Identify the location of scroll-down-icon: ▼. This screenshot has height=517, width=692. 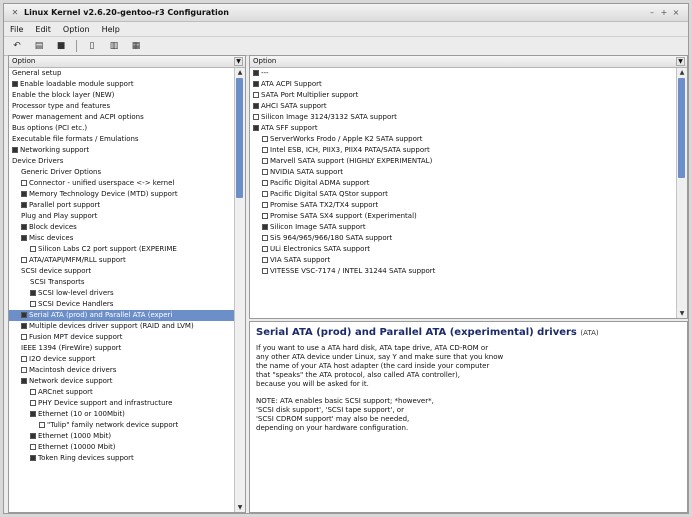
(682, 313).